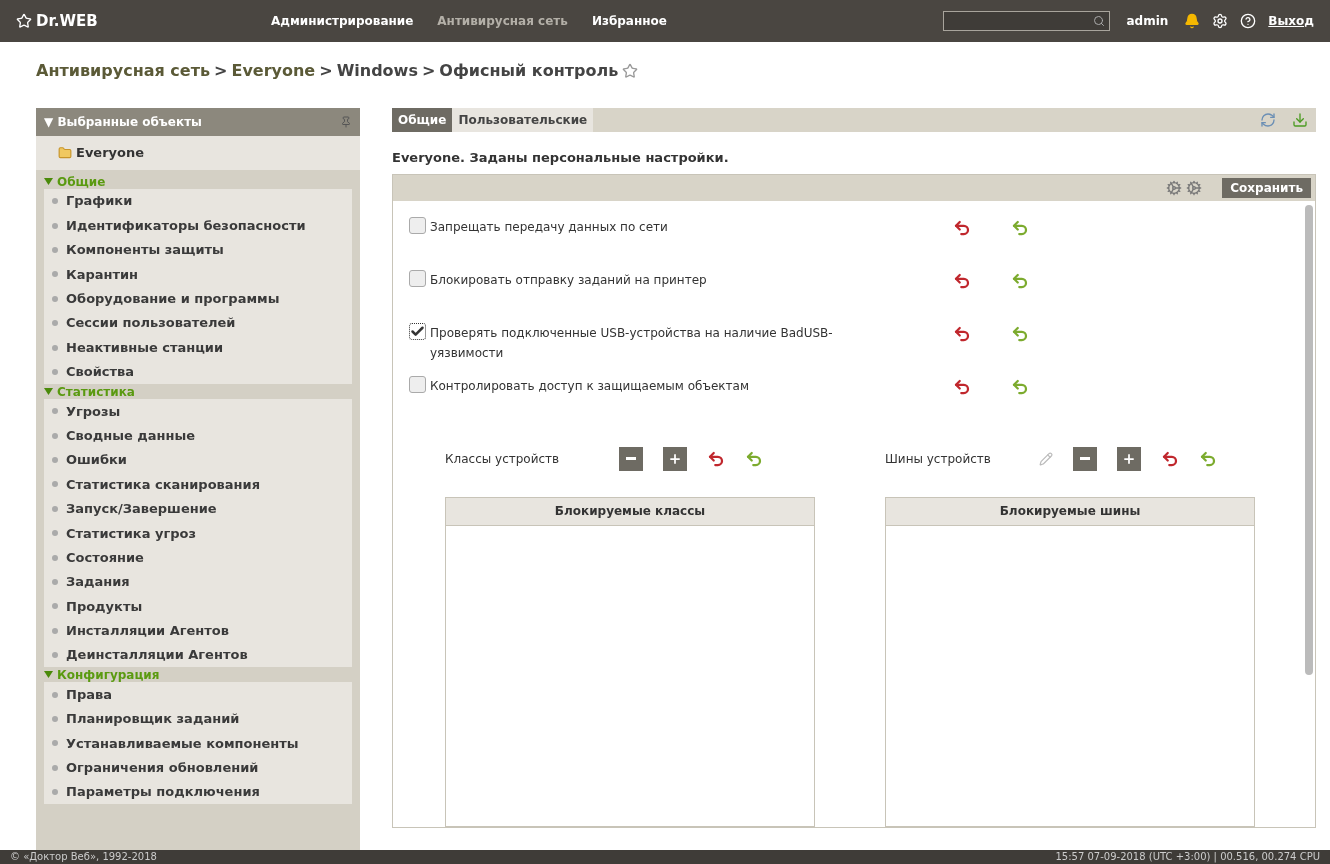 Image resolution: width=1330 pixels, height=864 pixels. I want to click on option-label: Контролировать доступ к защищаемым объектам, so click(665, 385).